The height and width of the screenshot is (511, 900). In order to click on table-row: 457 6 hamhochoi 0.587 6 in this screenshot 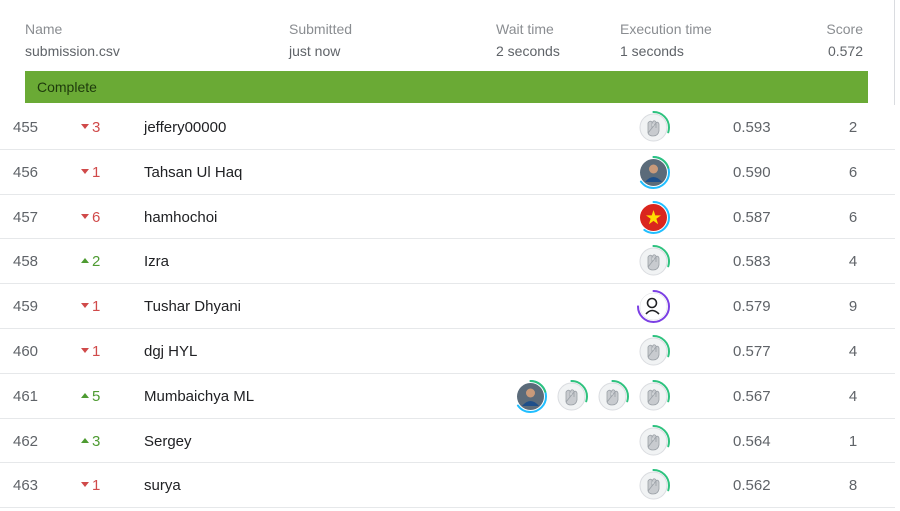, I will do `click(447, 217)`.